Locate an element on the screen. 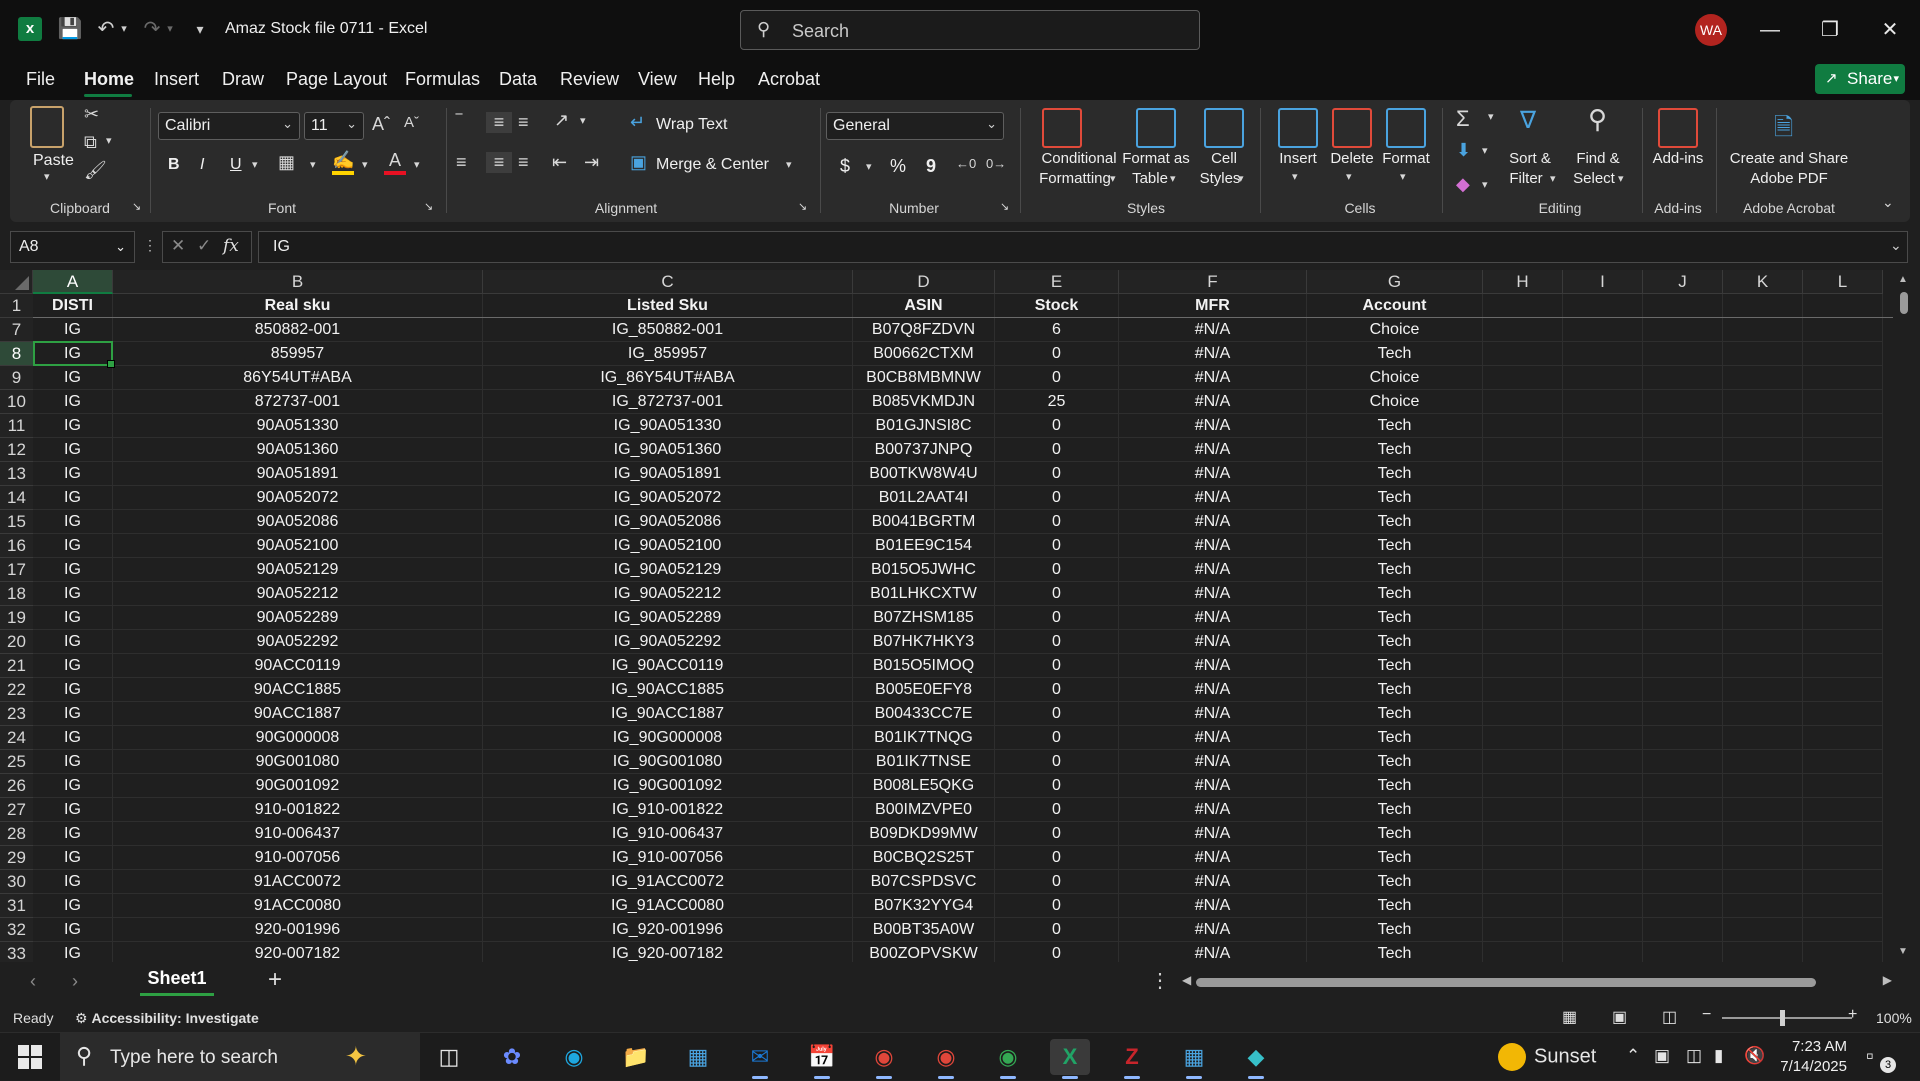 This screenshot has width=1920, height=1081. column-header-k: K is located at coordinates (1763, 282).